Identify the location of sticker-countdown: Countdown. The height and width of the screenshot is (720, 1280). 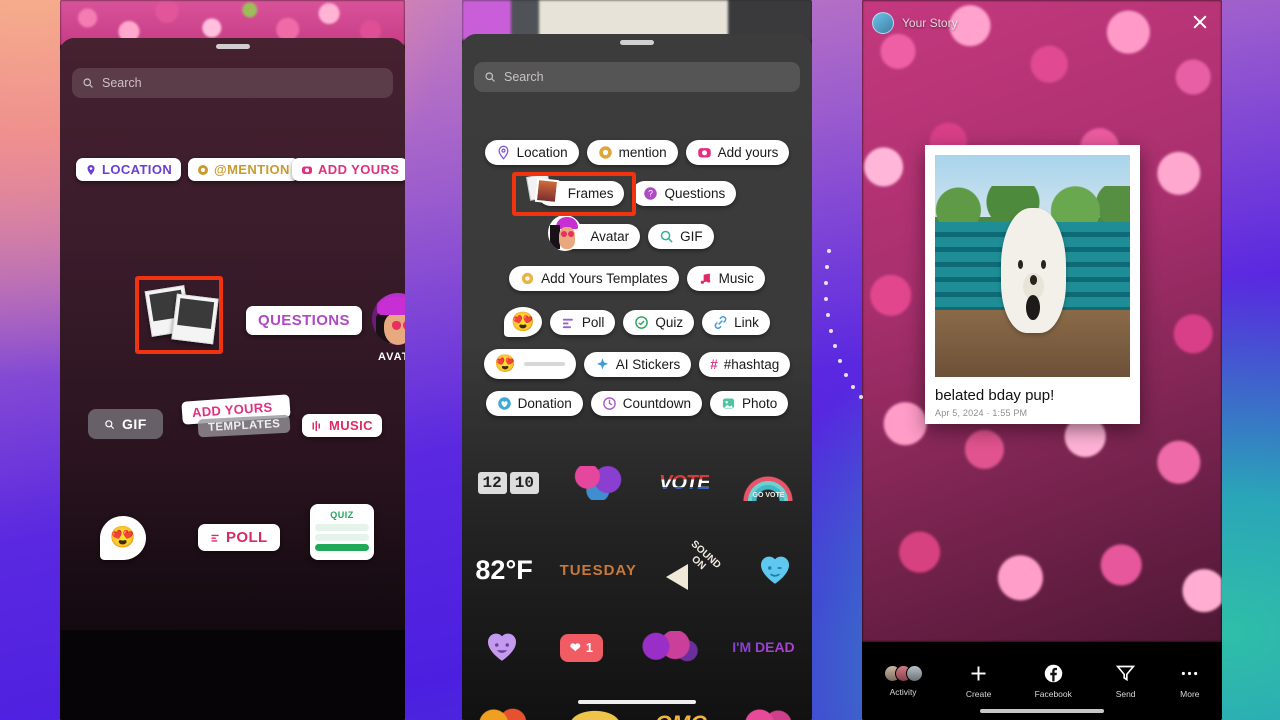
(646, 403).